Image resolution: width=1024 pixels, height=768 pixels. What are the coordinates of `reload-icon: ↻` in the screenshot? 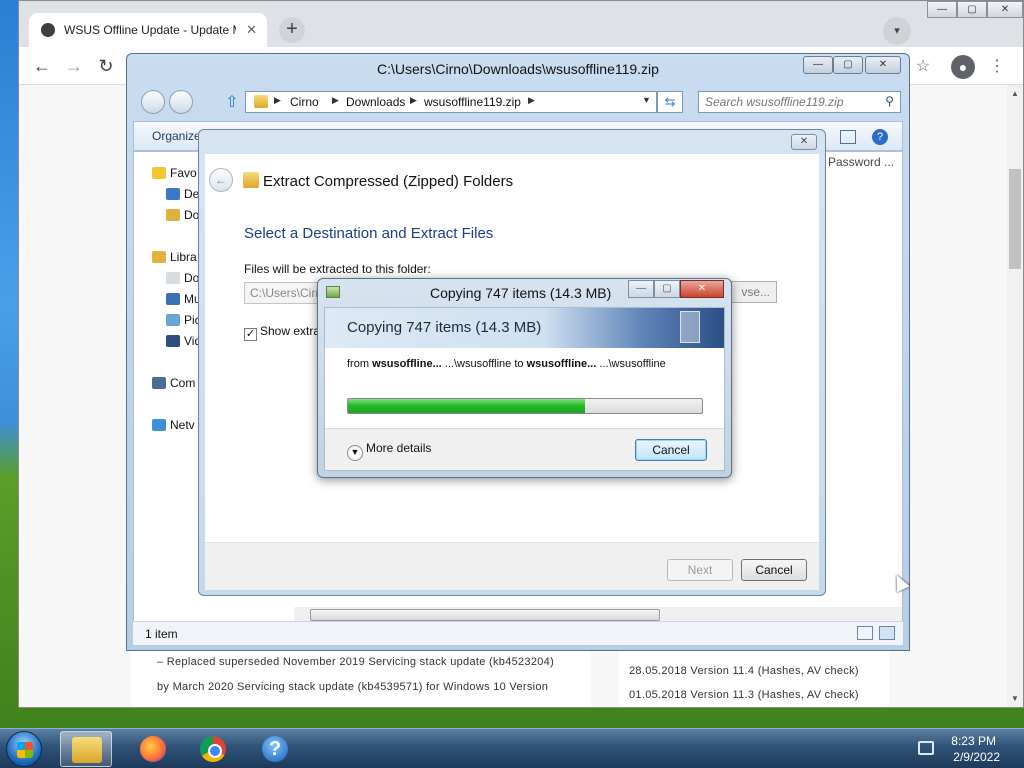 It's located at (106, 66).